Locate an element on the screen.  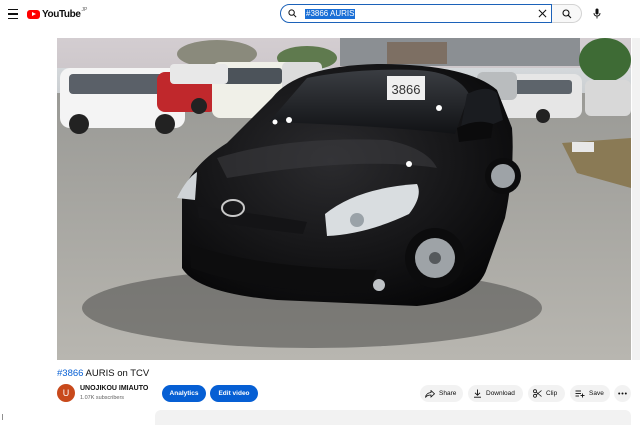
analytics-button: Analytics is located at coordinates (184, 393).